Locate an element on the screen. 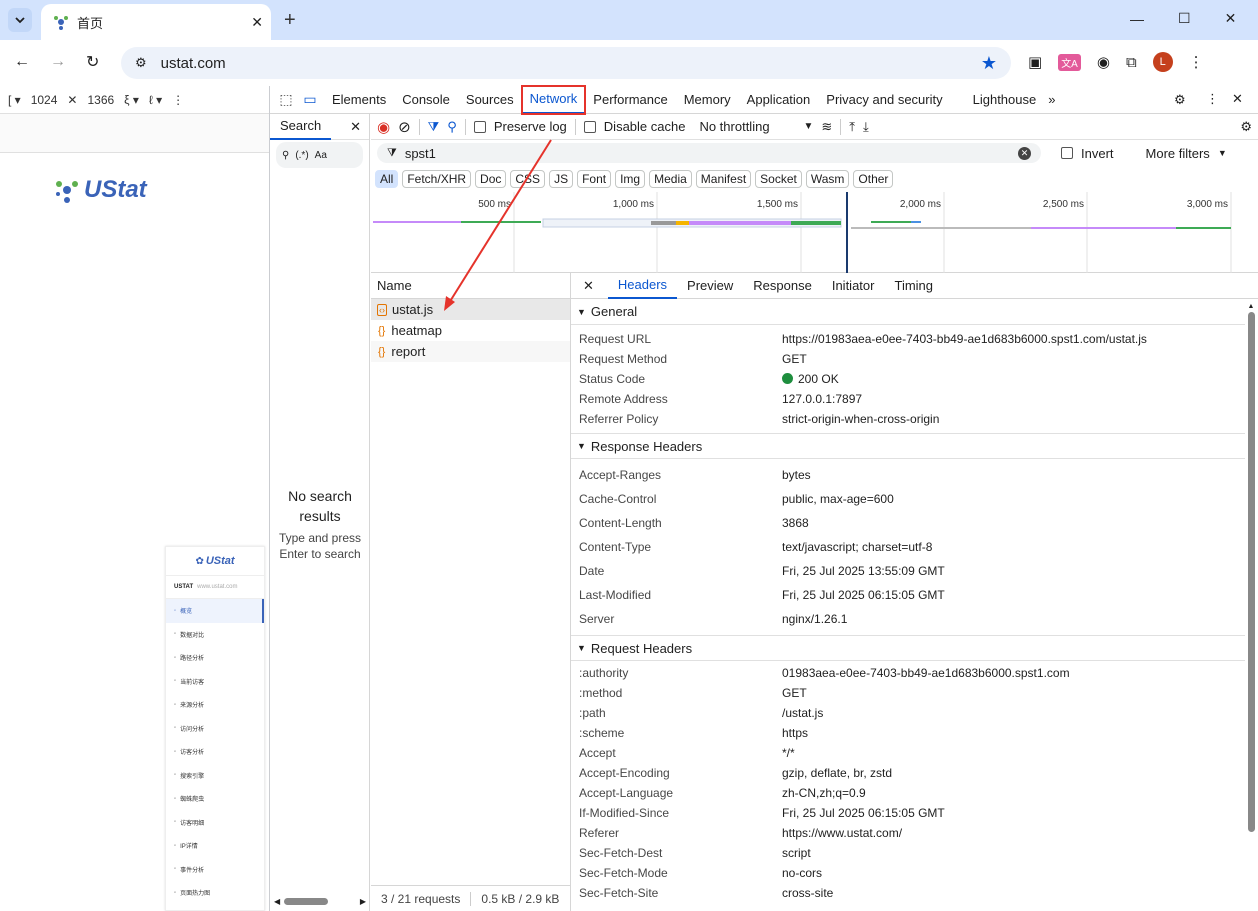  table-row: {} heatmap is located at coordinates (470, 330).